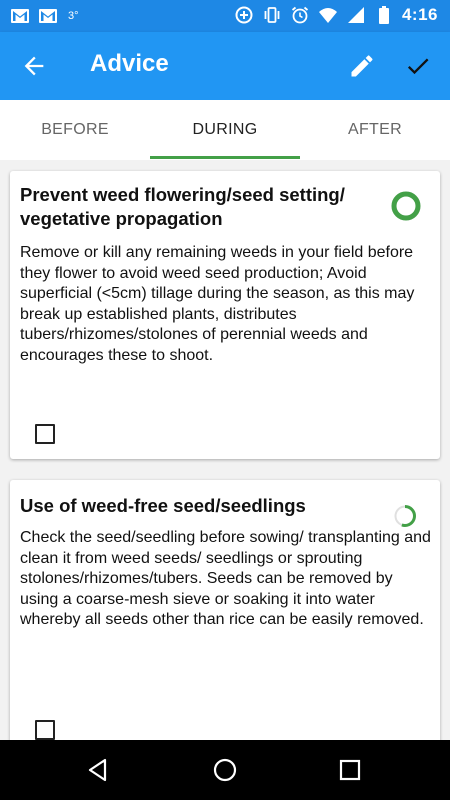 This screenshot has height=800, width=450. What do you see at coordinates (225, 16) in the screenshot?
I see `status-bar: 3° 4:16` at bounding box center [225, 16].